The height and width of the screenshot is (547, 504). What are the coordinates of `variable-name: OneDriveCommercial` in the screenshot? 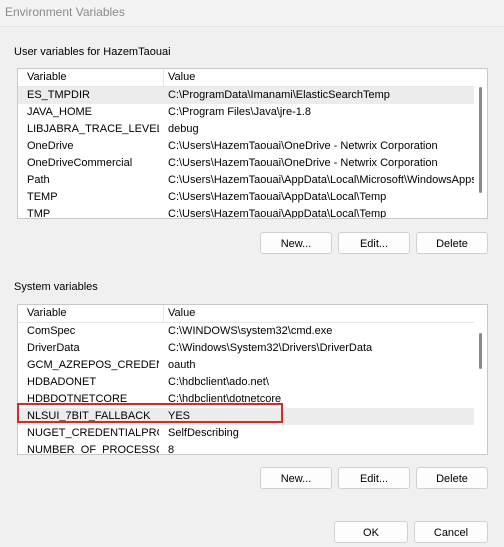 It's located at (80, 163).